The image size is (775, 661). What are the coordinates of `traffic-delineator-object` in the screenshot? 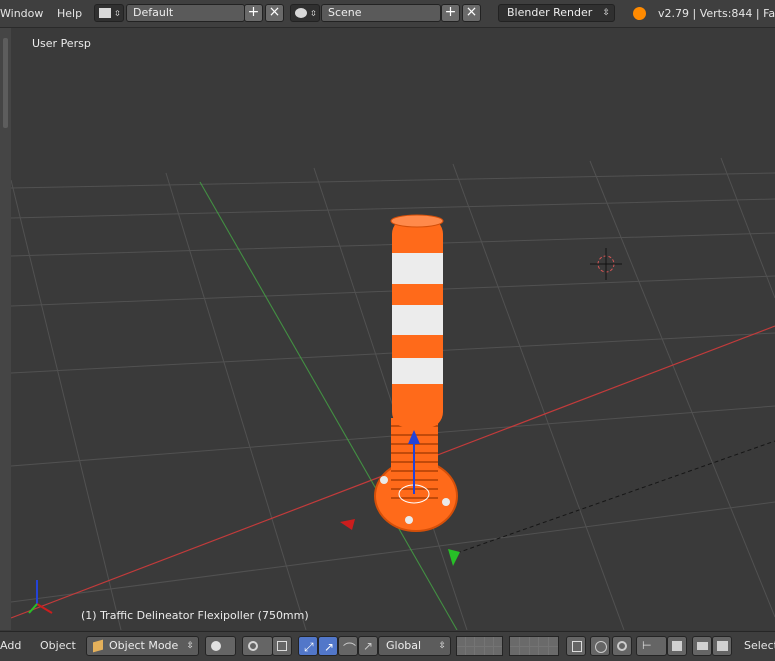 It's located at (416, 373).